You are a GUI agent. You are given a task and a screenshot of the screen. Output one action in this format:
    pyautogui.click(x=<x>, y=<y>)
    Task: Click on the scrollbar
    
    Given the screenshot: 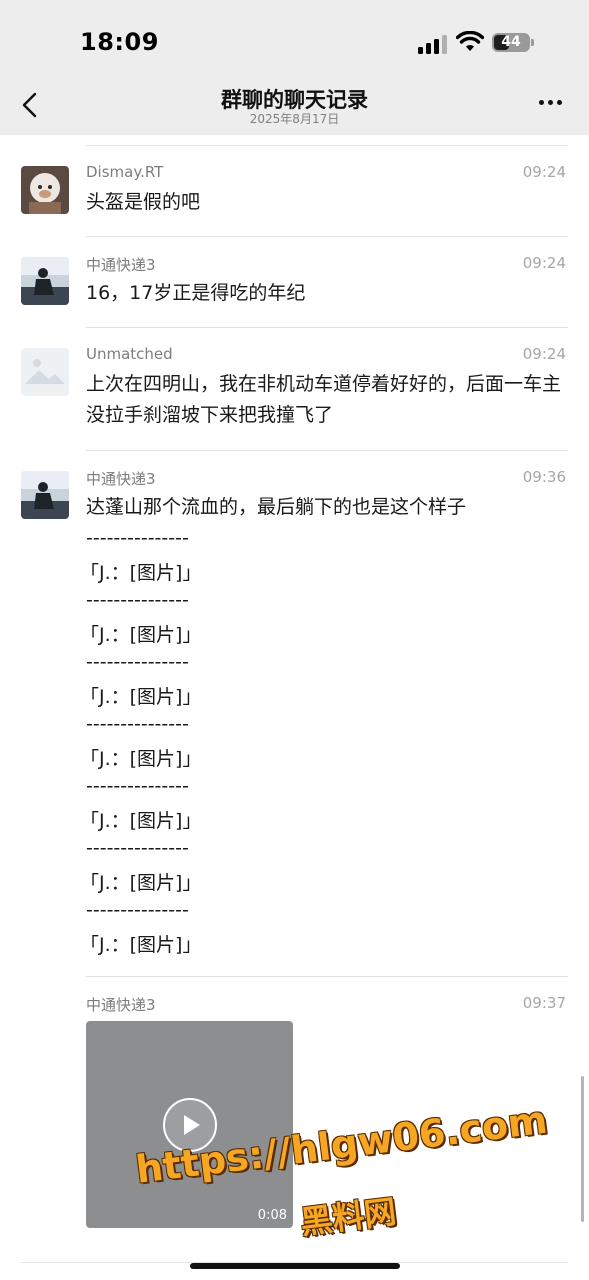 What is the action you would take?
    pyautogui.click(x=582, y=1149)
    